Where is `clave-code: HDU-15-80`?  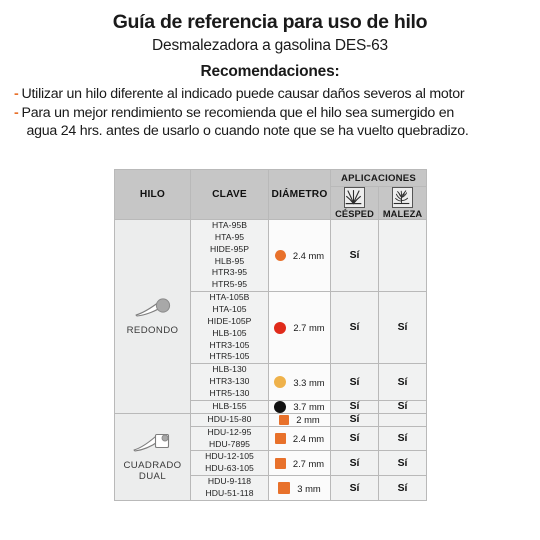
clave-code: HDU-15-80 is located at coordinates (229, 418).